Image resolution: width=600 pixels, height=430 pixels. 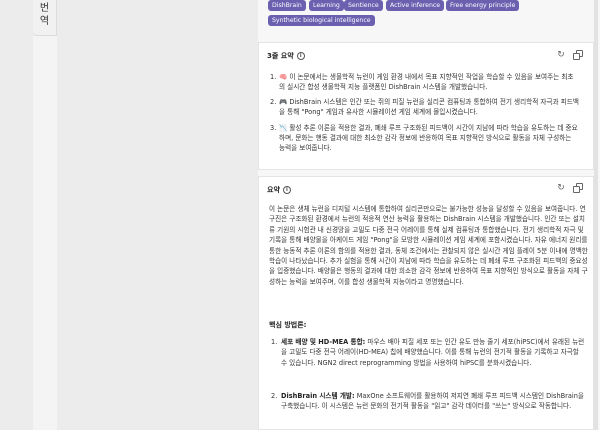 I want to click on side-tab-char-2: 역, so click(x=44, y=21).